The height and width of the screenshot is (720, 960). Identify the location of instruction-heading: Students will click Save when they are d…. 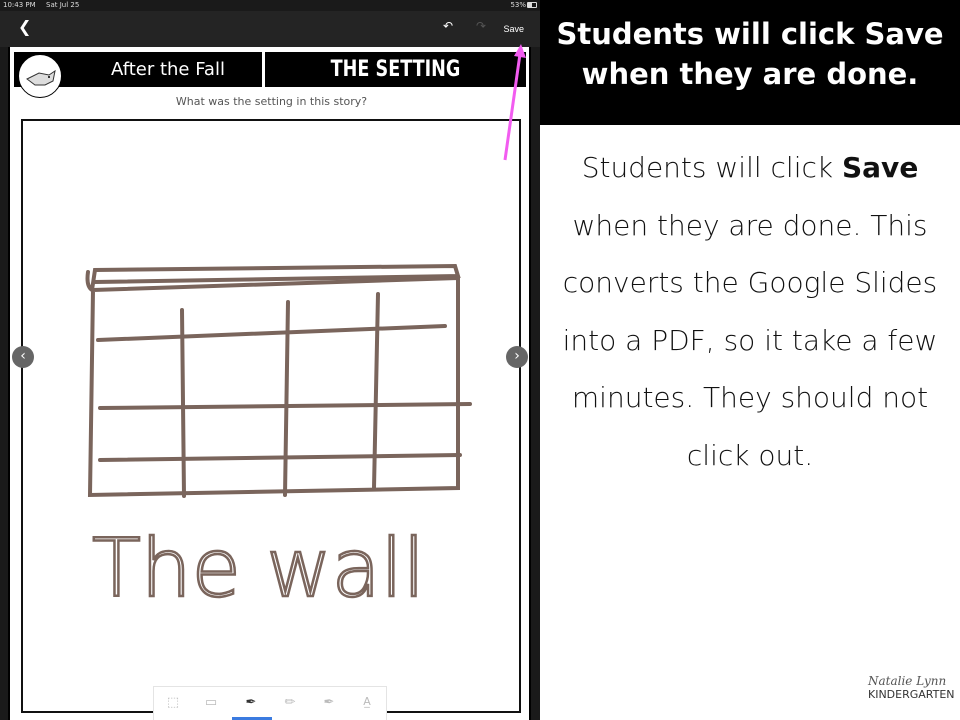
(750, 62).